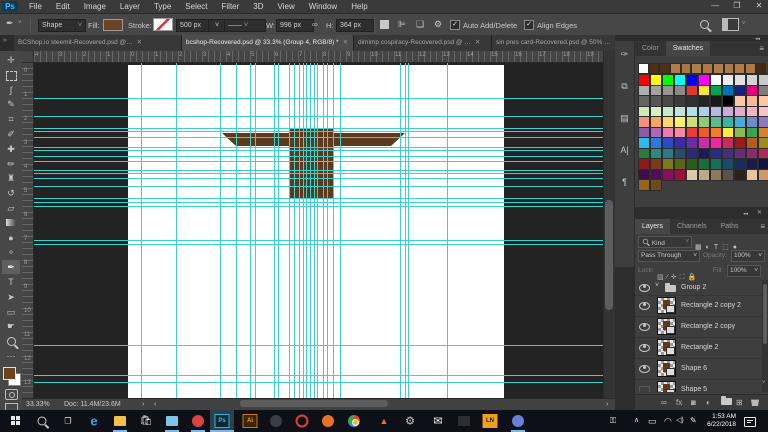  What do you see at coordinates (11, 297) in the screenshot?
I see `path-selection-tool: ➤` at bounding box center [11, 297].